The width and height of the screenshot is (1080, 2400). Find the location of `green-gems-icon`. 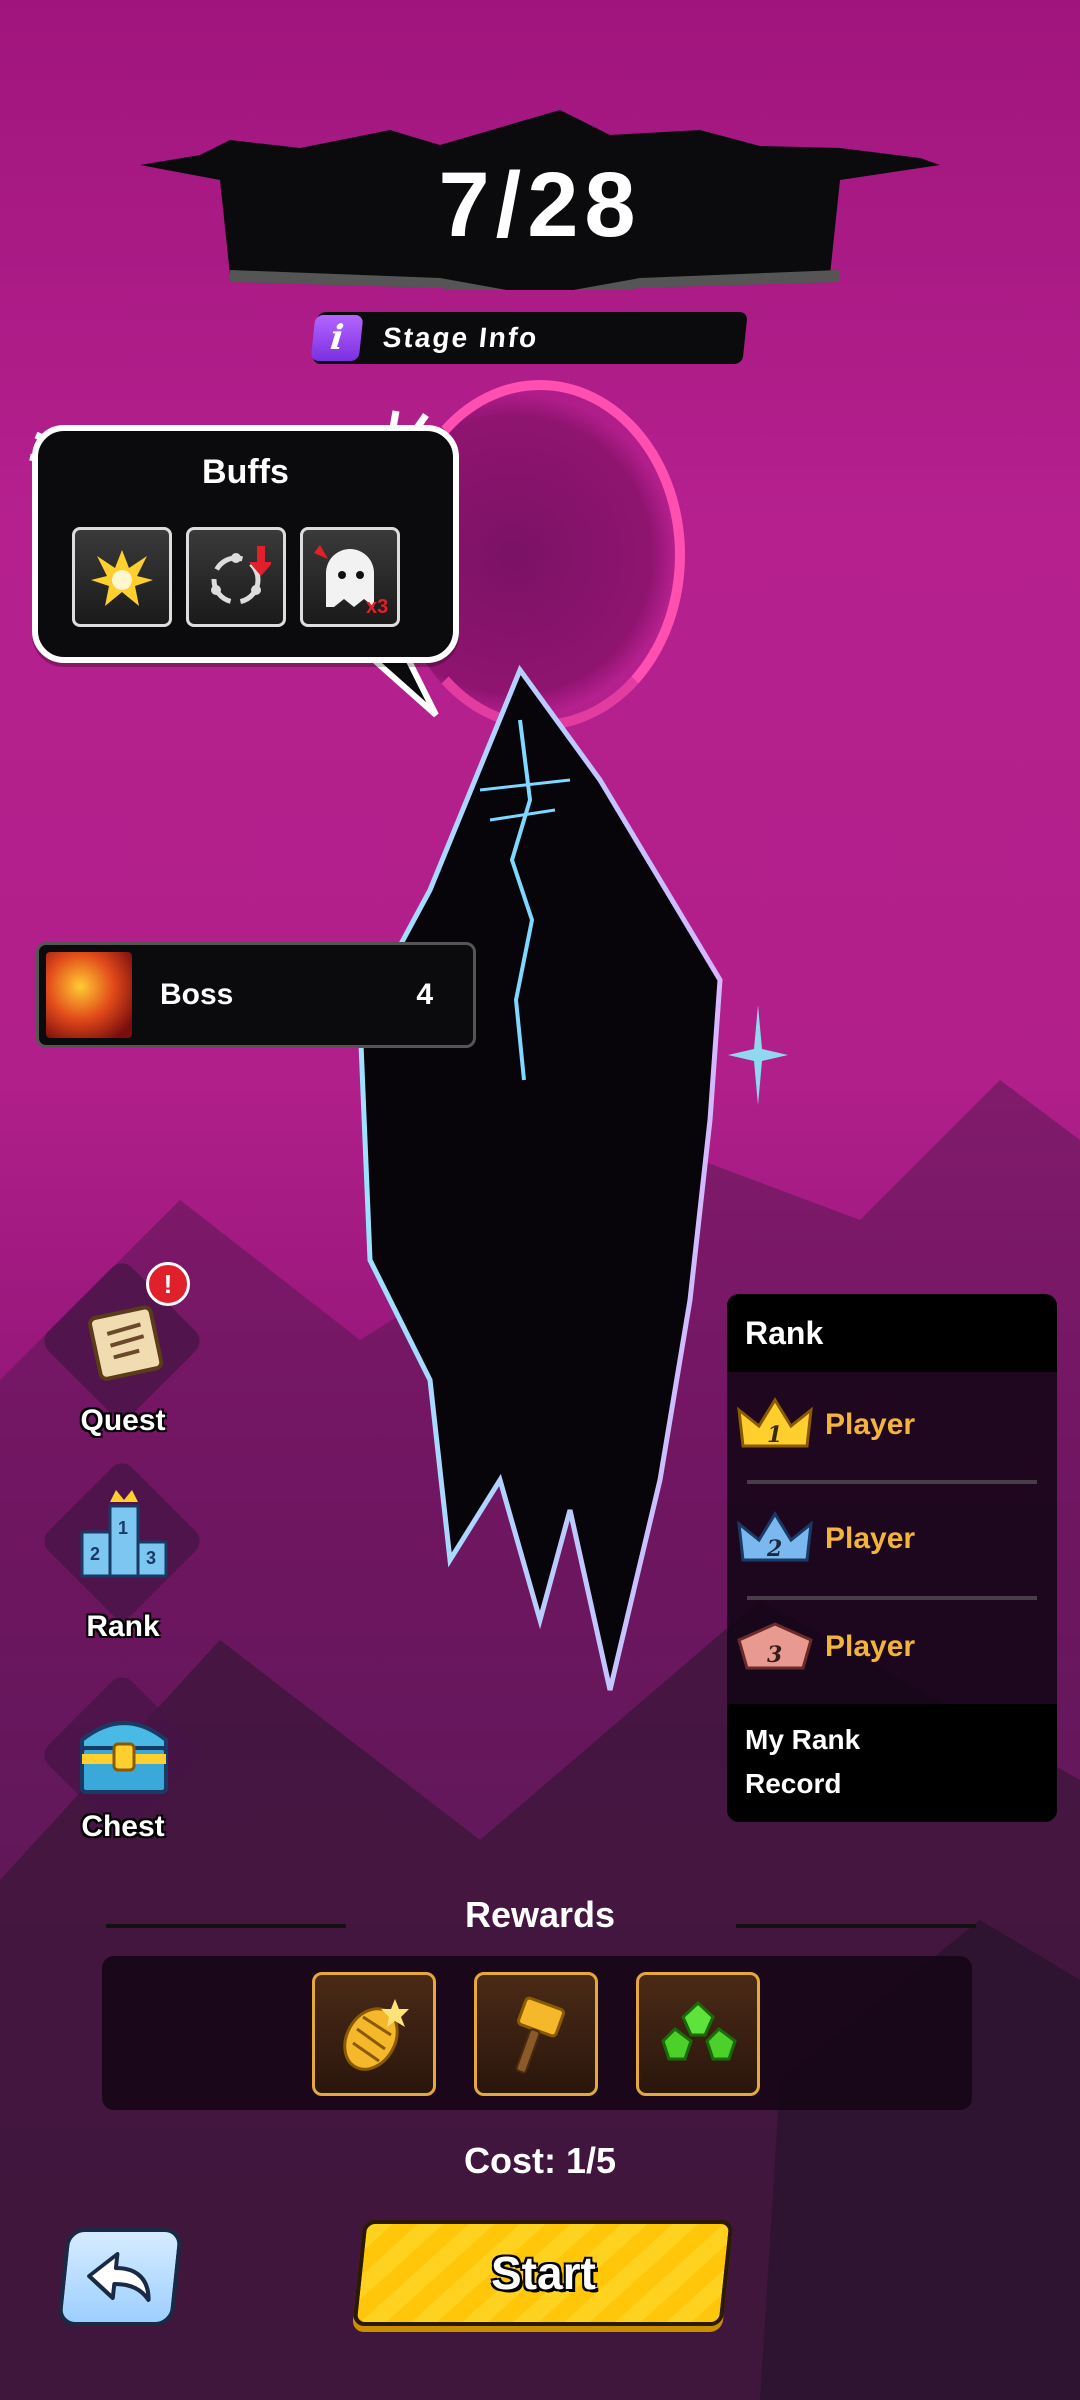

green-gems-icon is located at coordinates (699, 2030).